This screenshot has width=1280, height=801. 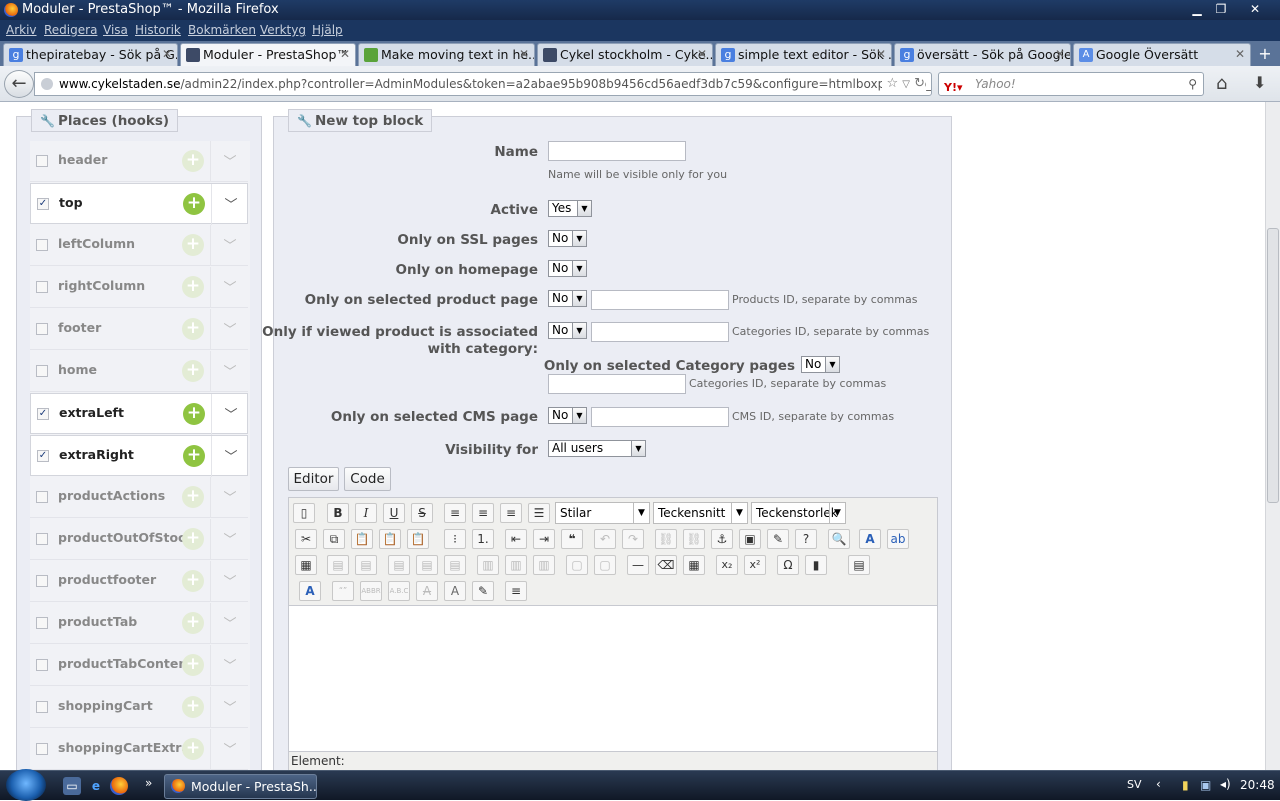 What do you see at coordinates (1257, 785) in the screenshot?
I see `clock: 20:48` at bounding box center [1257, 785].